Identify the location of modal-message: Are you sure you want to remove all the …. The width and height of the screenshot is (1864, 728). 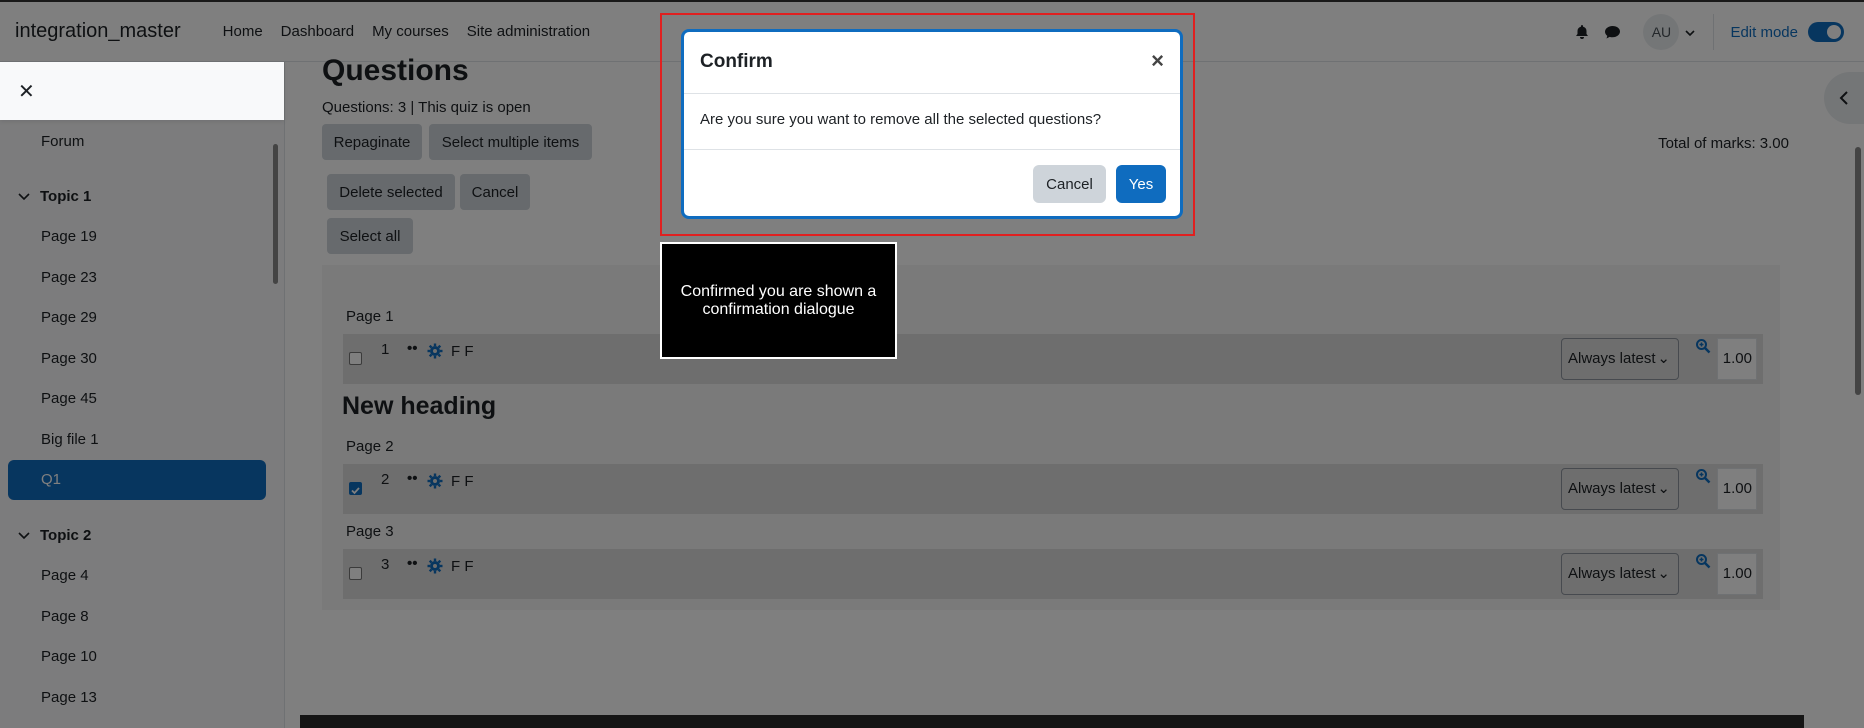
(932, 122).